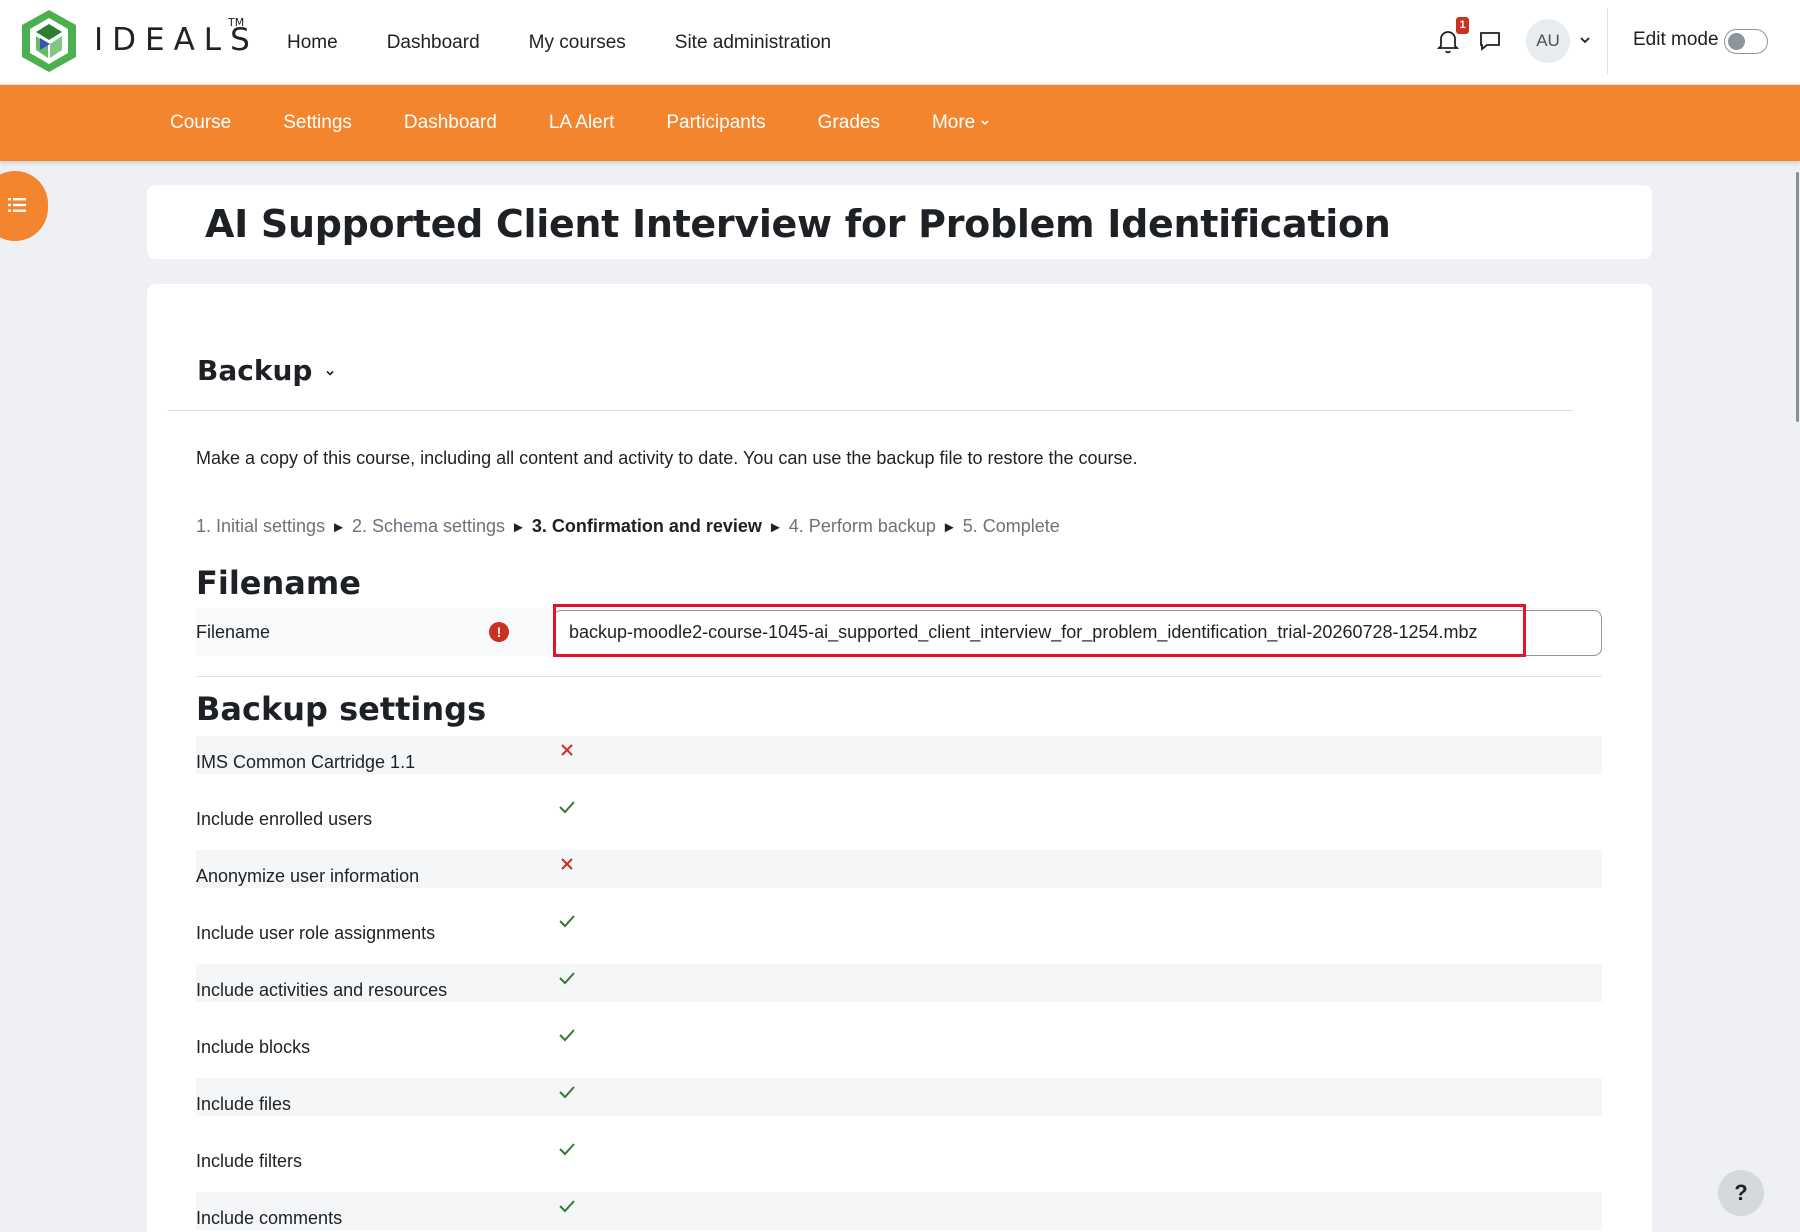 Image resolution: width=1800 pixels, height=1232 pixels. I want to click on filename-section-heading: Filename, so click(278, 583).